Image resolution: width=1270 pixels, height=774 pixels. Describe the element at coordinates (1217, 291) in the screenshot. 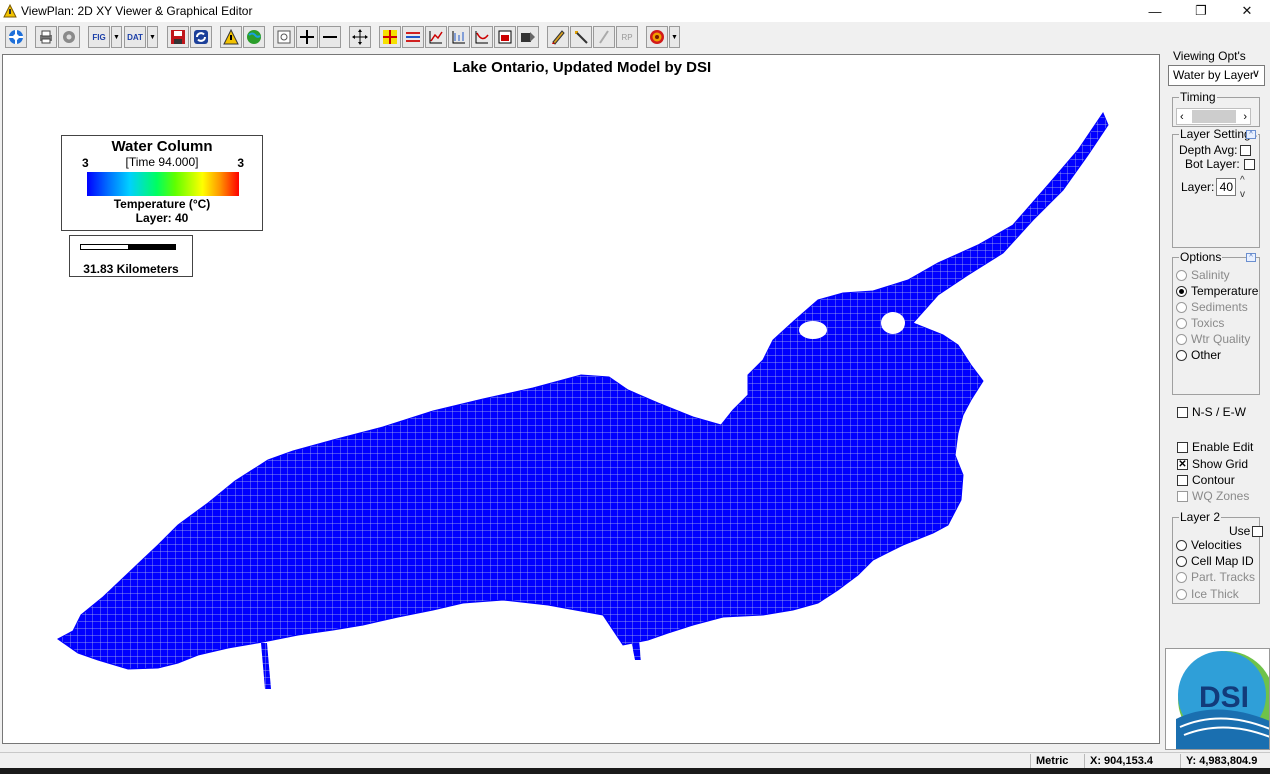

I see `option-temperature: Temperature` at that location.